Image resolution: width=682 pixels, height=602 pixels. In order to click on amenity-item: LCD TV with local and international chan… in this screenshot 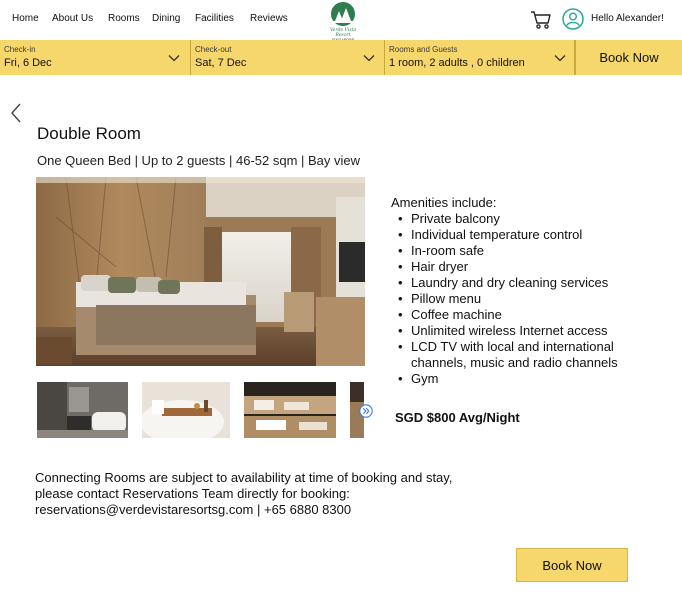, I will do `click(522, 355)`.